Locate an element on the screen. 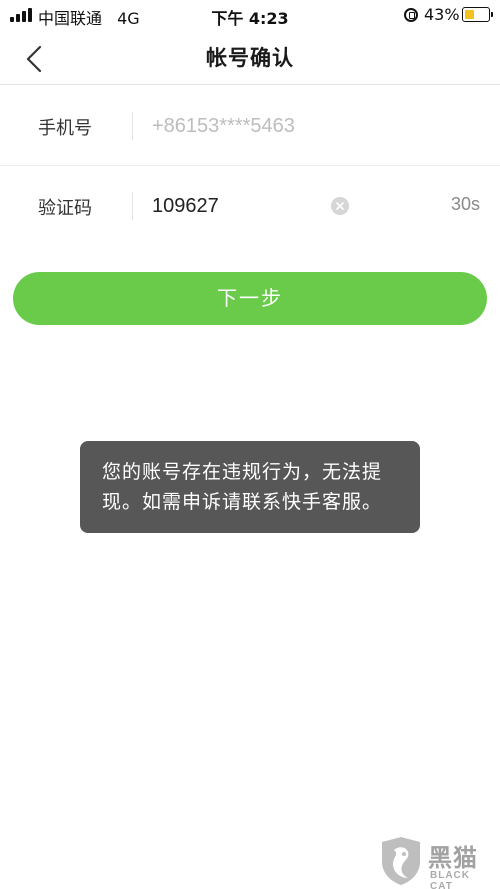 This screenshot has width=500, height=889. error-toast: 您的账号存在违规行为，无法提 现。如需申诉请联系快手客服。 is located at coordinates (250, 487).